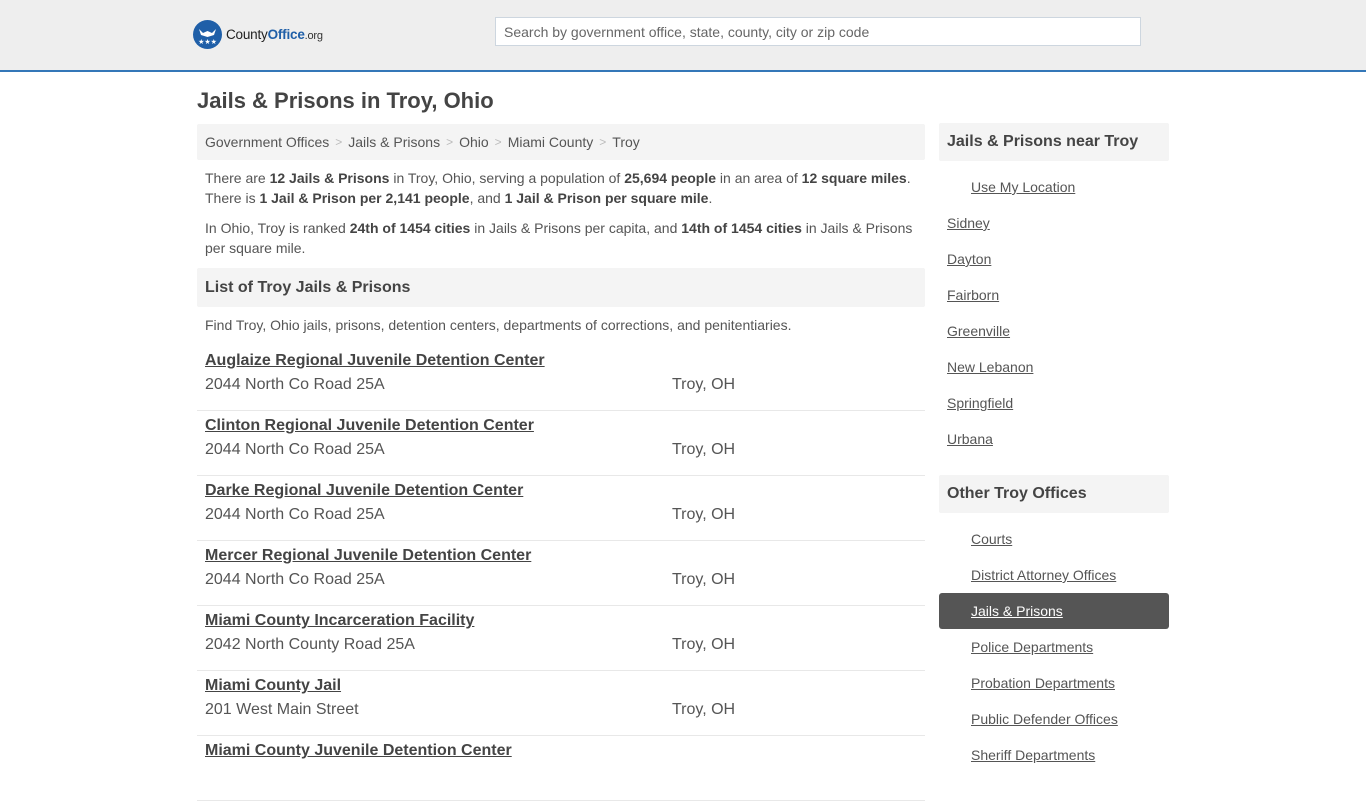  I want to click on nearby-city-item: Springfield, so click(1054, 403).